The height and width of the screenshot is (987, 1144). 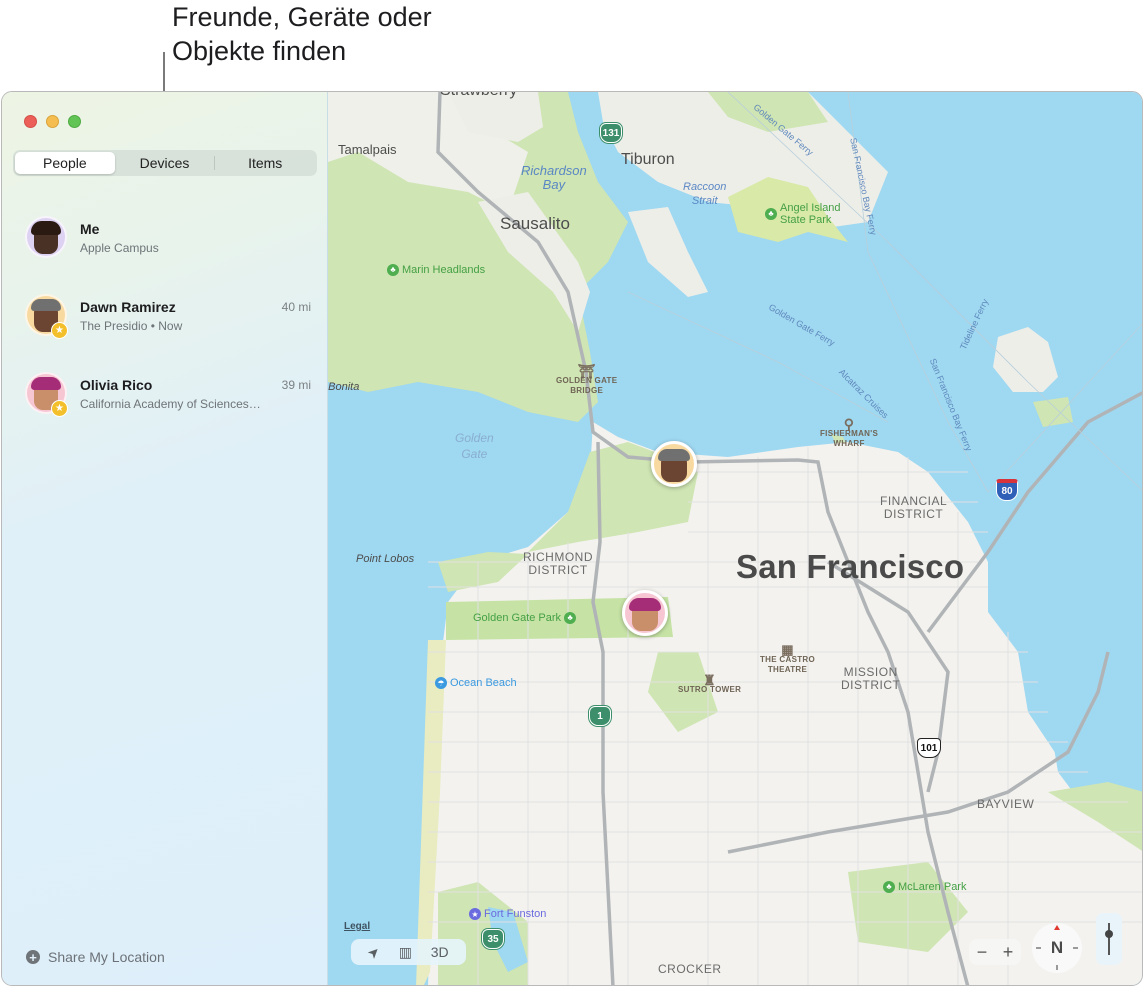 I want to click on map-label-richardson-bay: Richardson Bay, so click(x=554, y=177).